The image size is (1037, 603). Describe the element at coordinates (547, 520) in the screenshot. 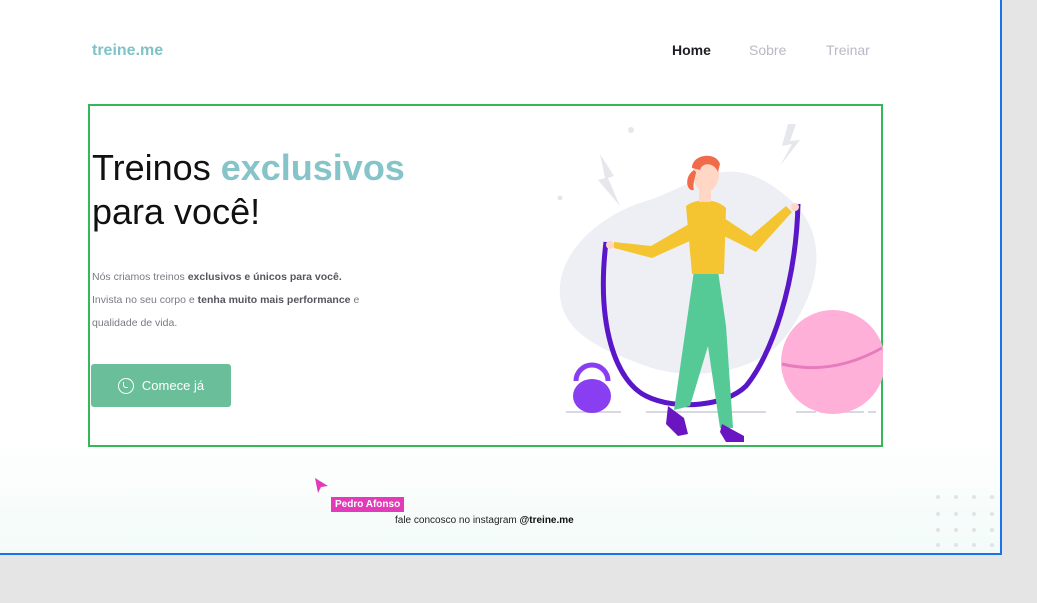

I see `instagram-handle: @treine.me` at that location.